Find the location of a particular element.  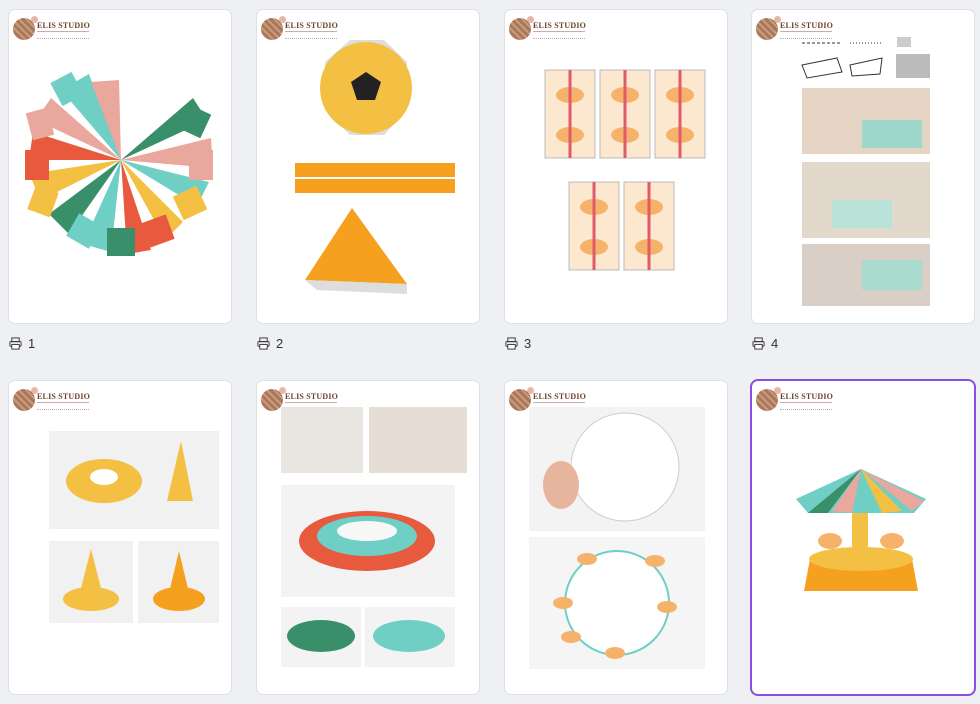

page-label-3: 3 is located at coordinates (518, 343).